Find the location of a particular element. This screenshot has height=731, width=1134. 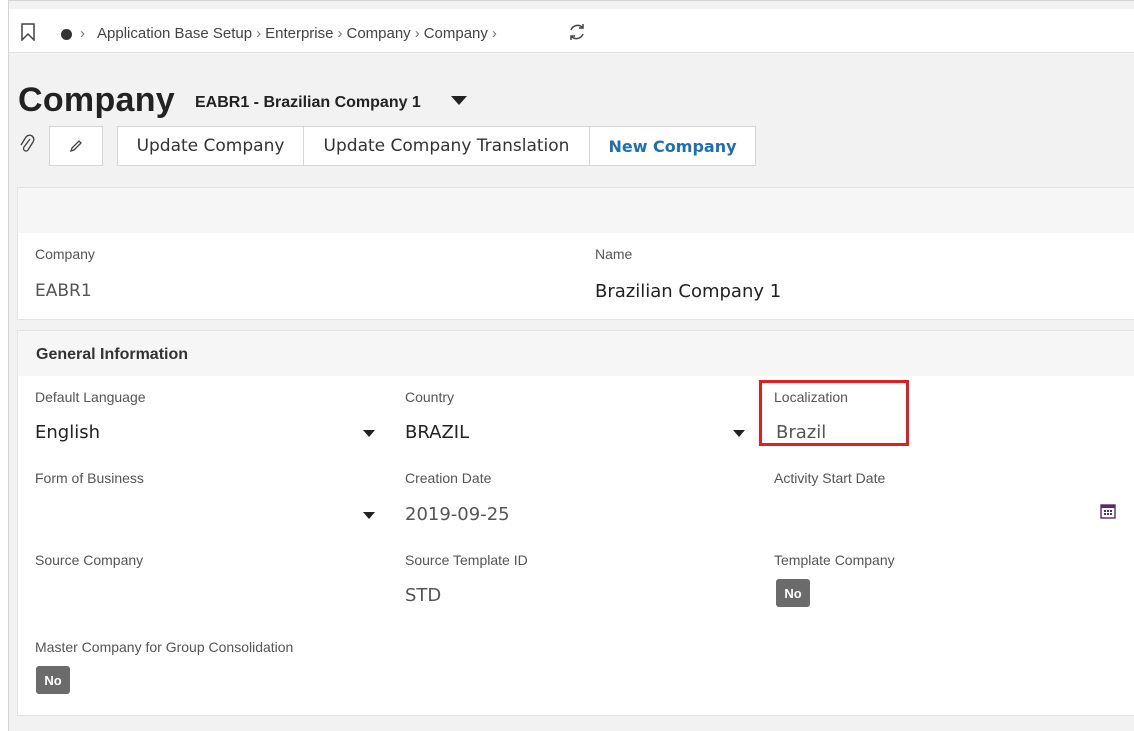

default-language-label: Default Language is located at coordinates (90, 397).